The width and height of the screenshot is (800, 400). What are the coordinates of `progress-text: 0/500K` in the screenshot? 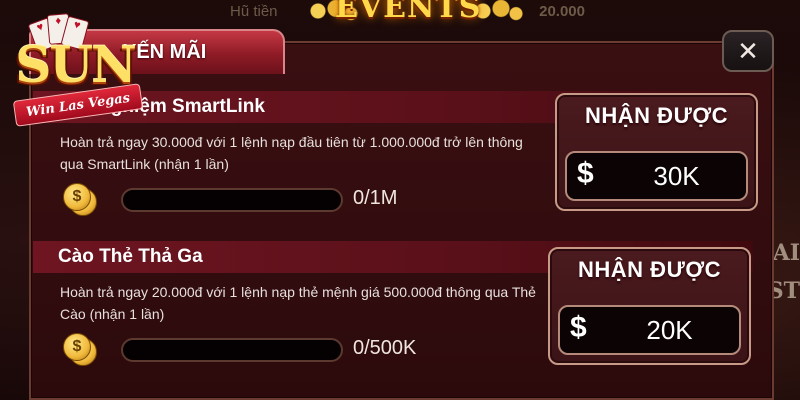 It's located at (385, 348).